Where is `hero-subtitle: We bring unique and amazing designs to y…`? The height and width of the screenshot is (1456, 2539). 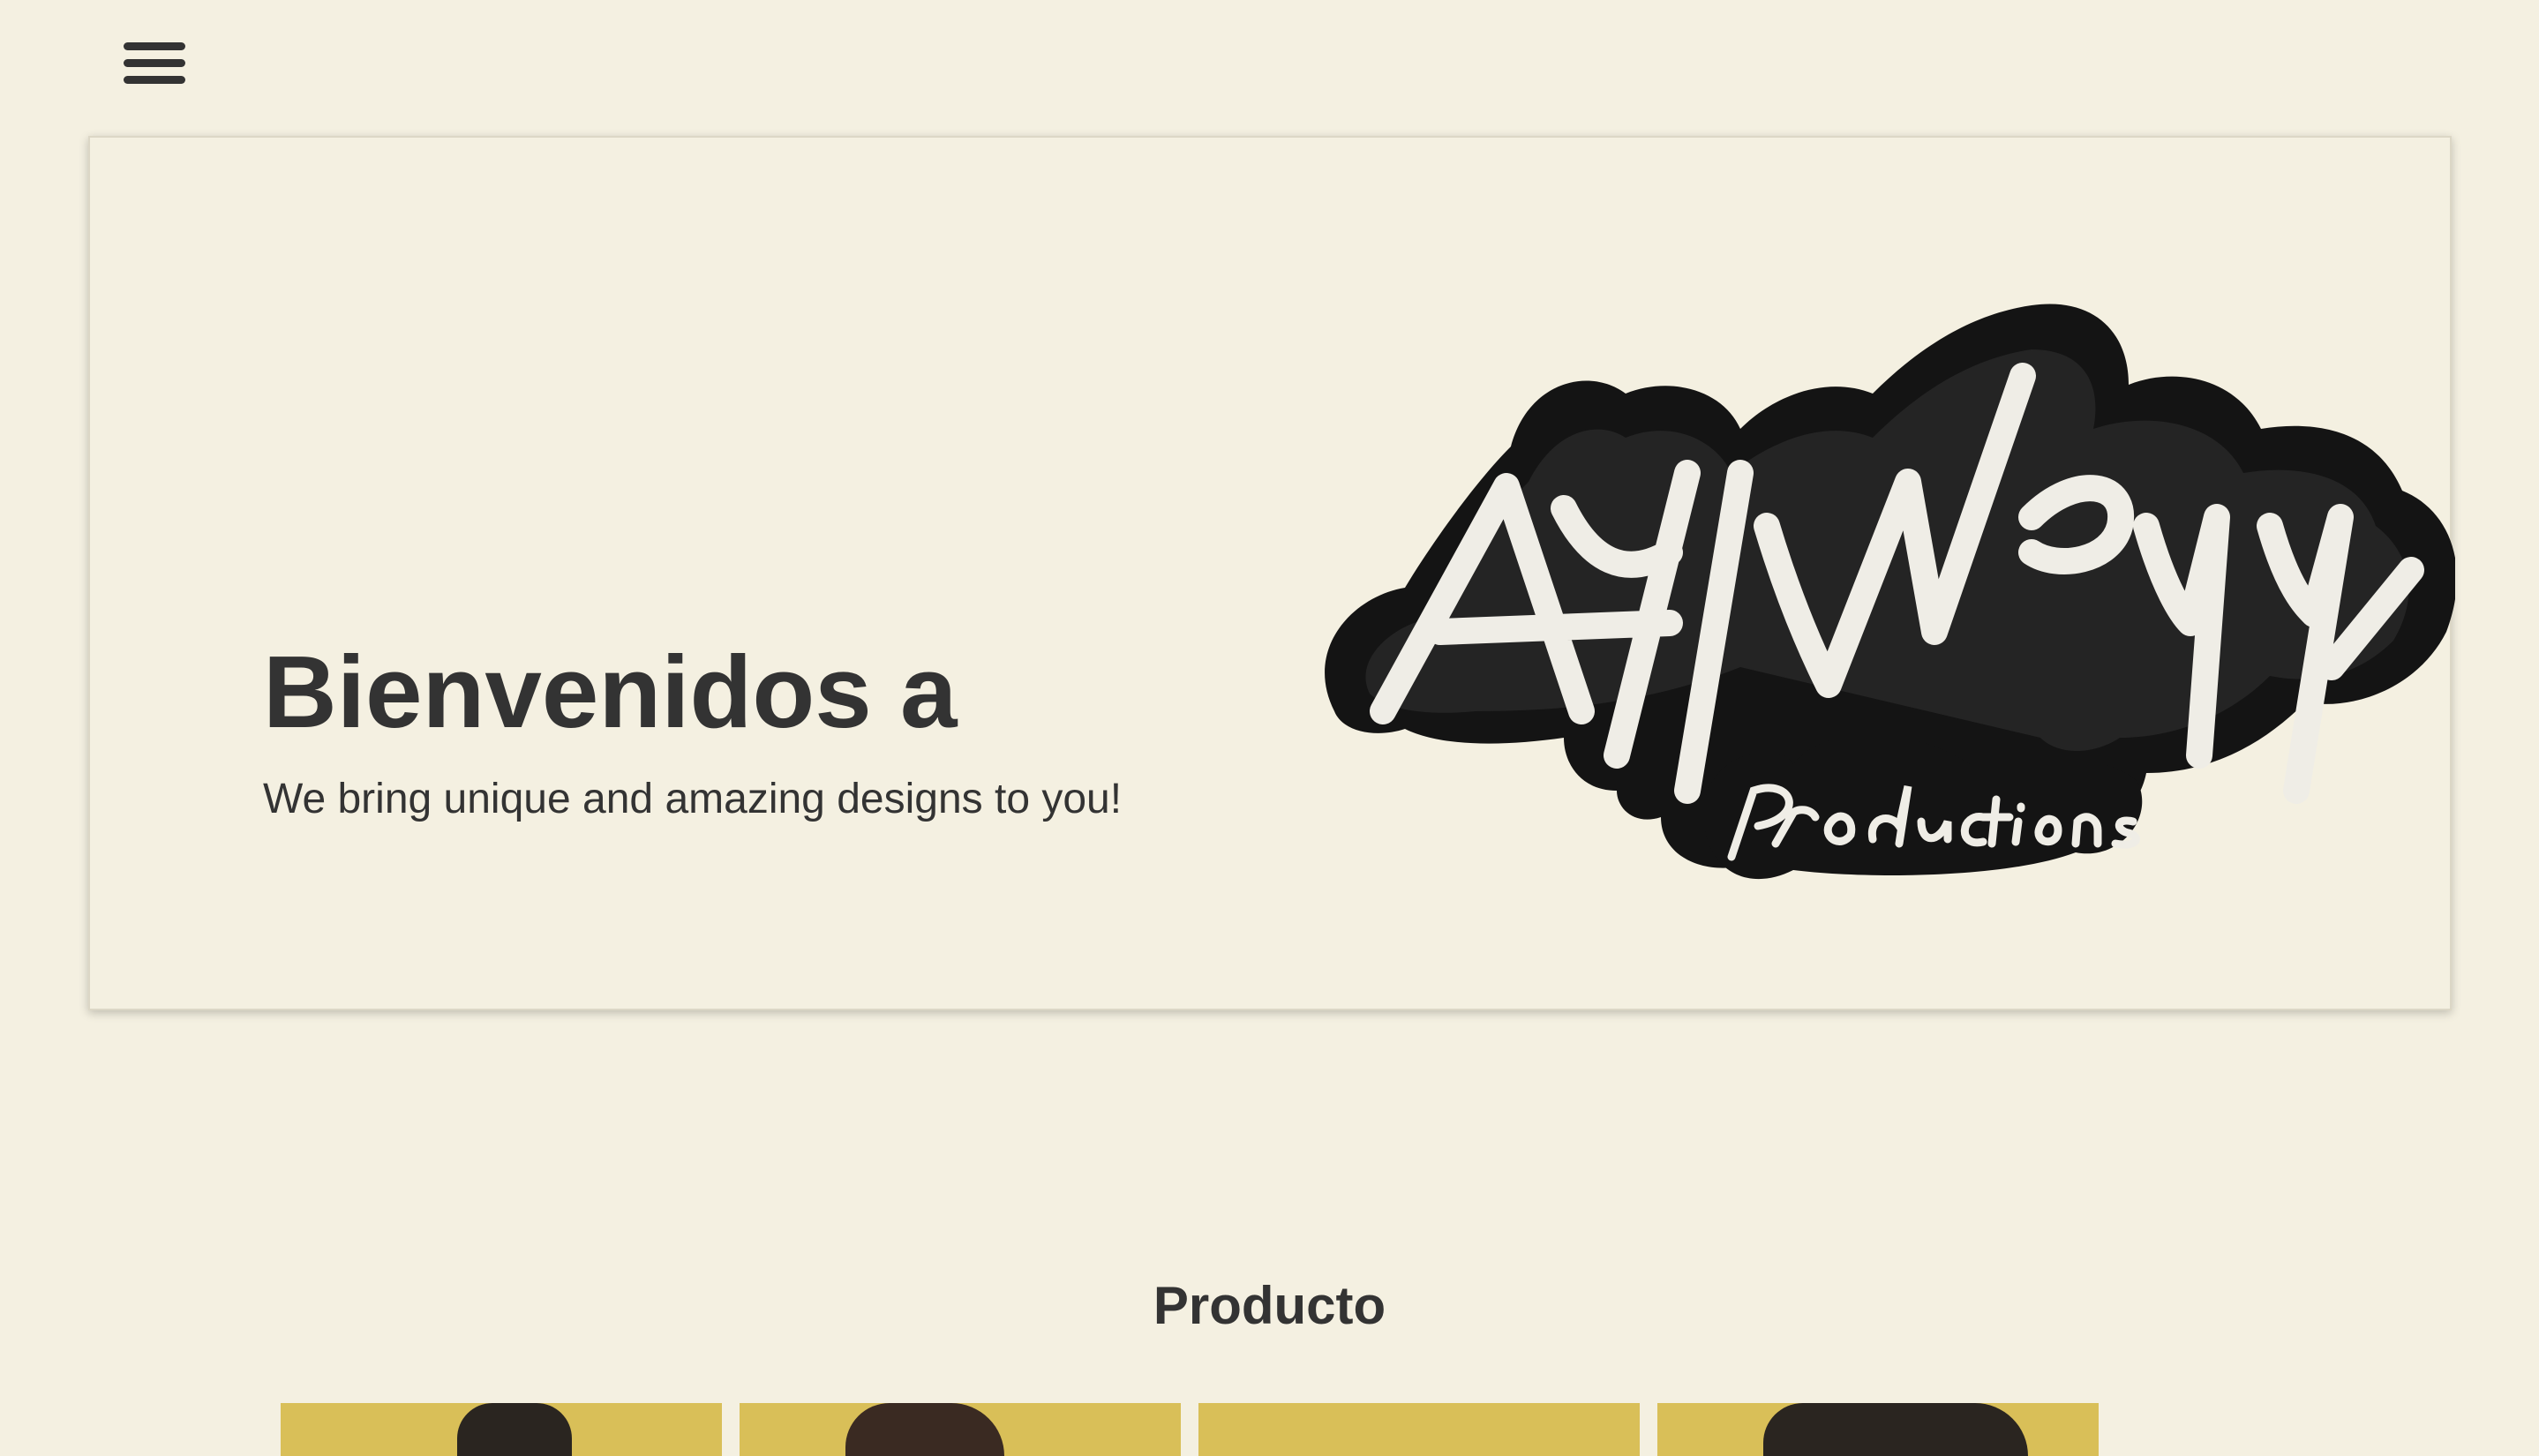
hero-subtitle: We bring unique and amazing designs to y… is located at coordinates (693, 799).